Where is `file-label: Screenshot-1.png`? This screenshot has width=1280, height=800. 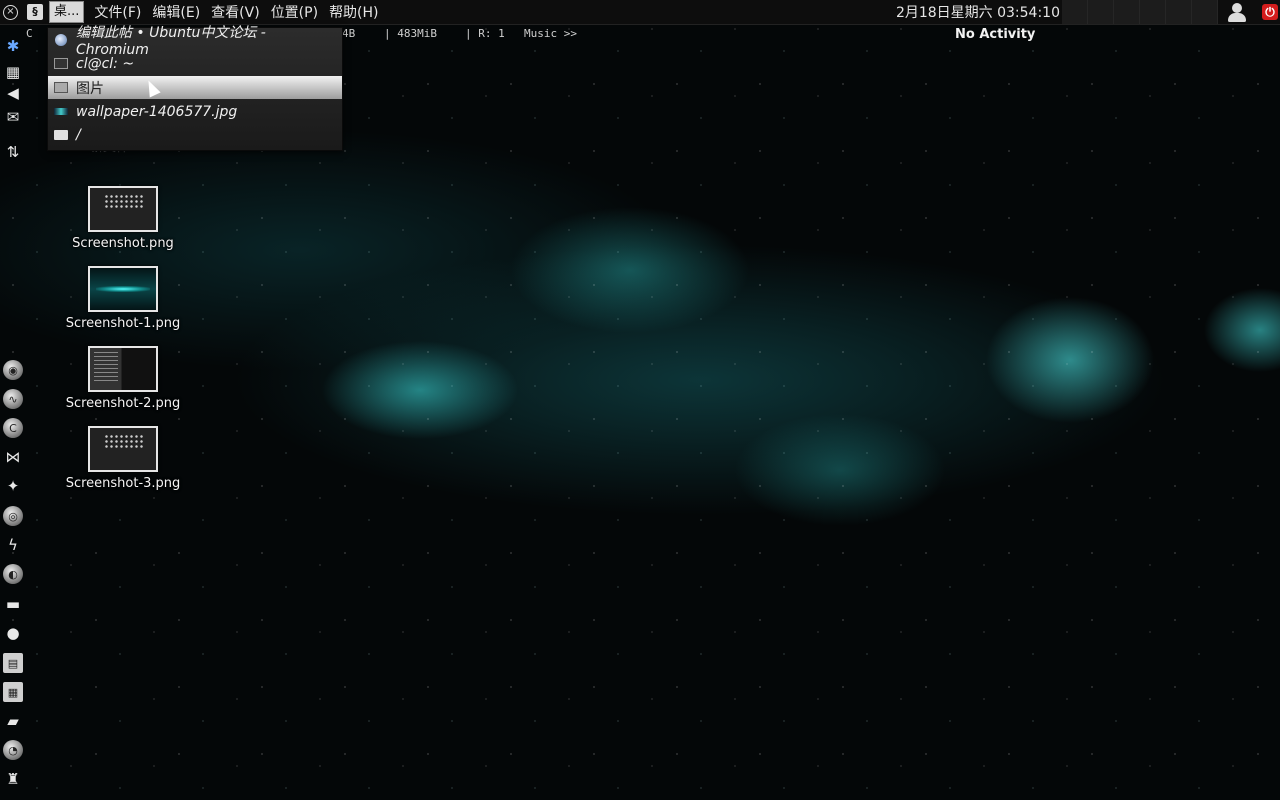
file-label: Screenshot-1.png is located at coordinates (123, 323).